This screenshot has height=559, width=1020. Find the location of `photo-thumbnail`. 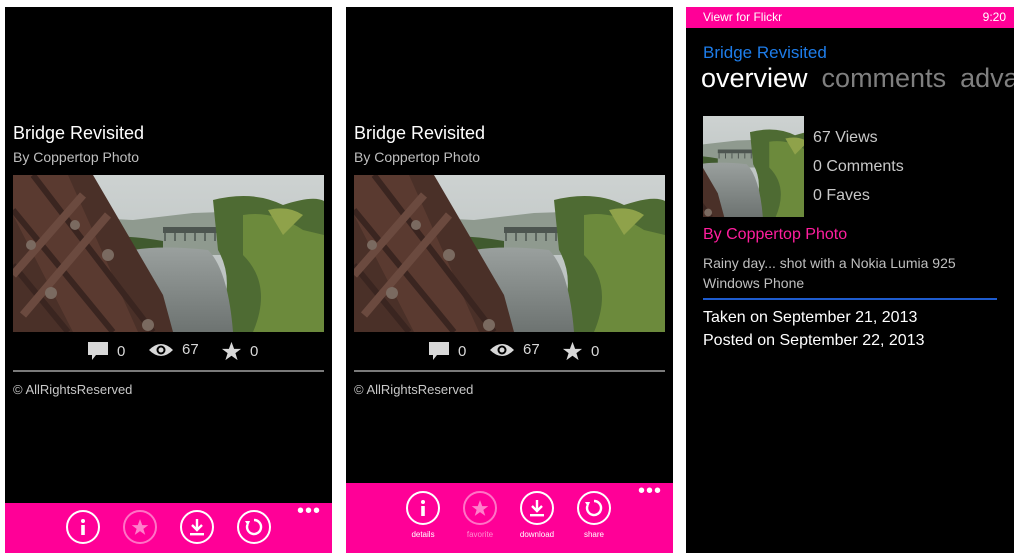

photo-thumbnail is located at coordinates (753, 166).